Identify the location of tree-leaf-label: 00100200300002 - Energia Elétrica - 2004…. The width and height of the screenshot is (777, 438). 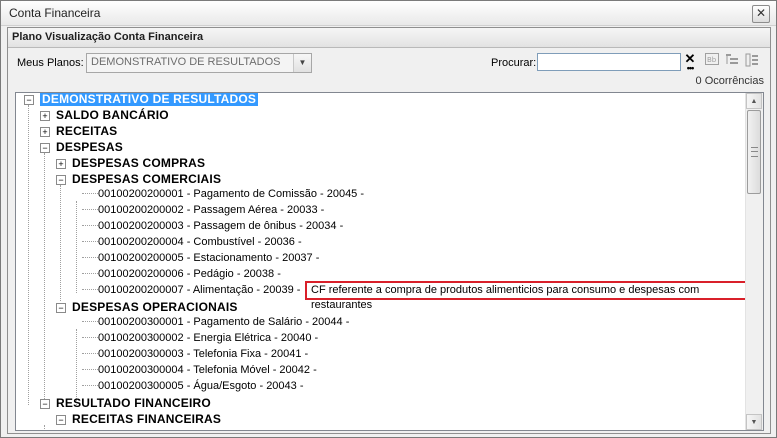
(208, 338).